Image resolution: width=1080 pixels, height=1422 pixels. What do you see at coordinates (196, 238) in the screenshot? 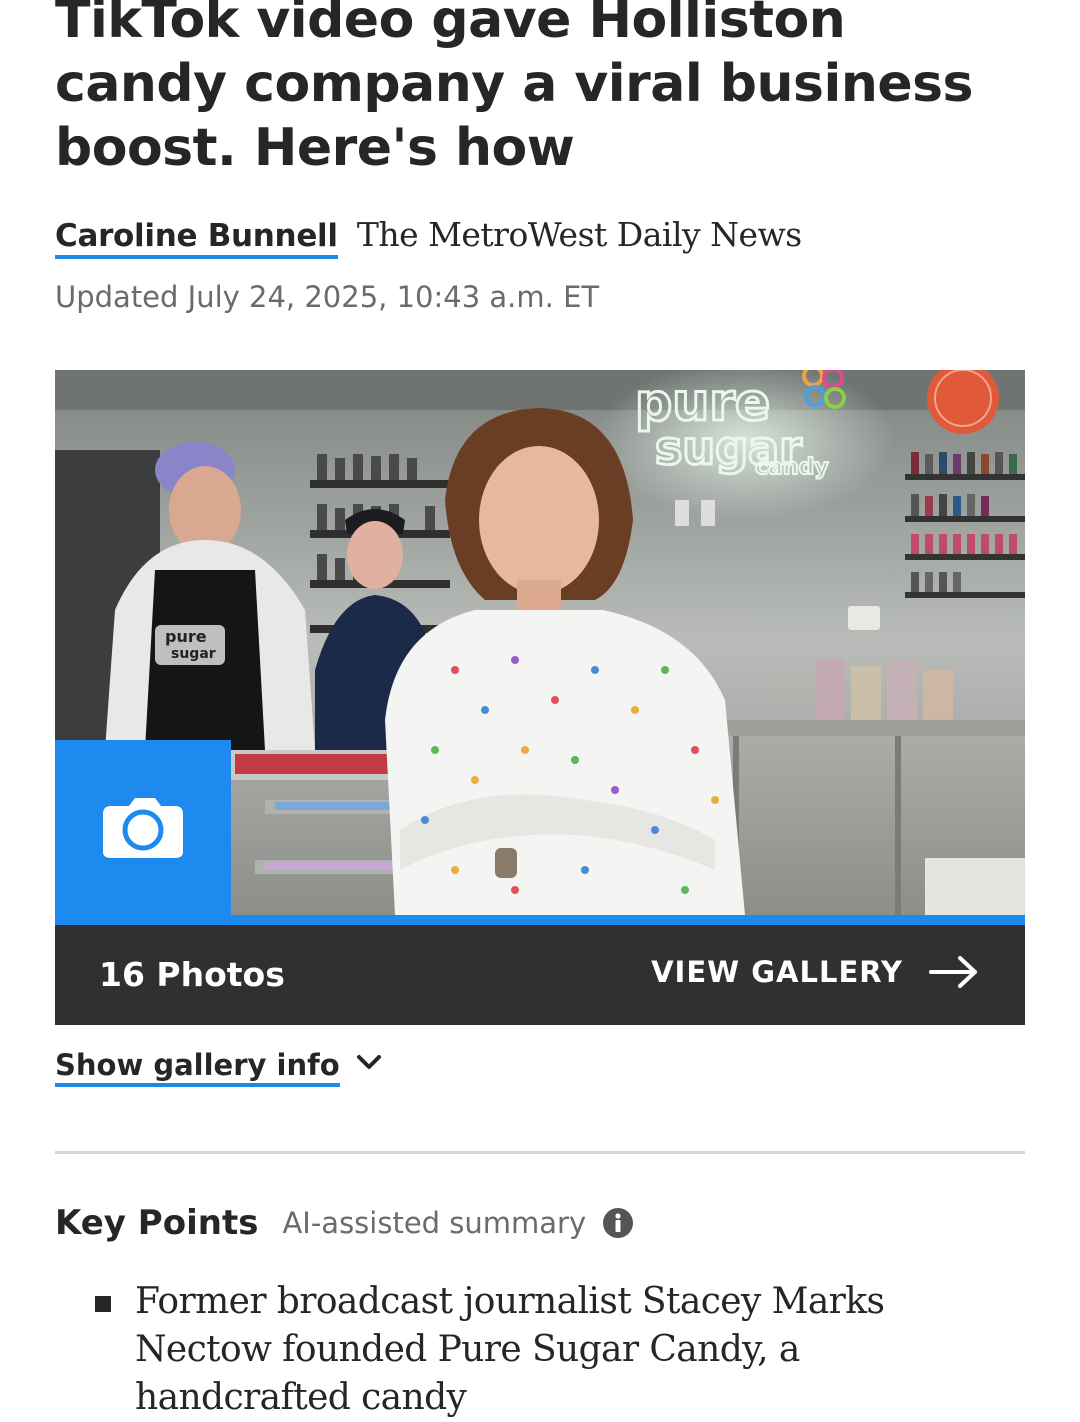
I see `author-link: Caroline Bunnell` at bounding box center [196, 238].